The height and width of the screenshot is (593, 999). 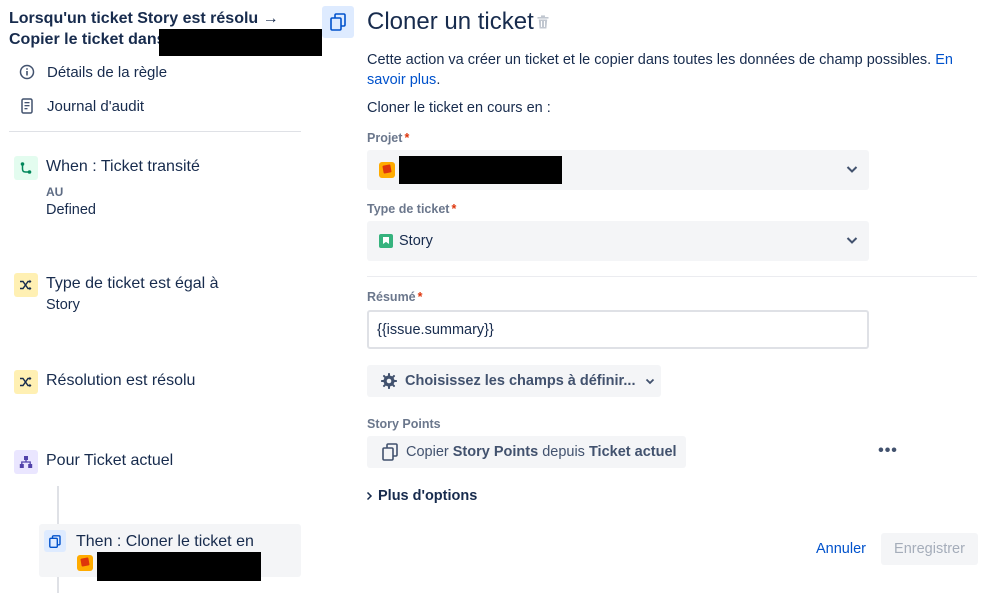 I want to click on more-actions-button: •••, so click(x=888, y=451).